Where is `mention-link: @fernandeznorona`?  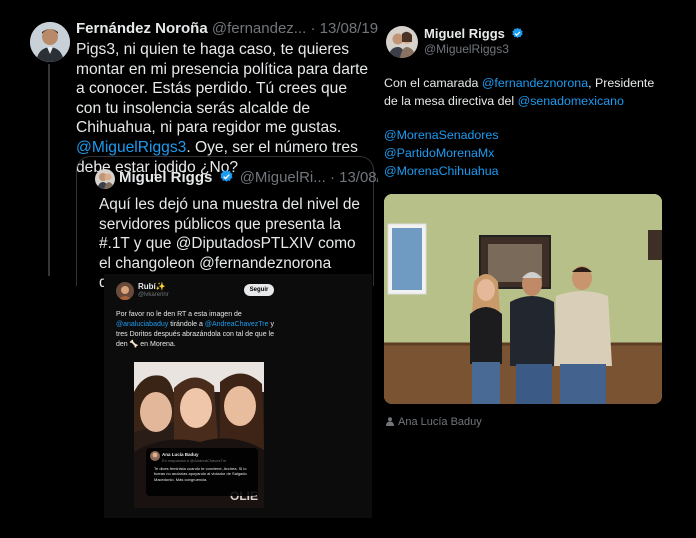
mention-link: @fernandeznorona is located at coordinates (535, 83).